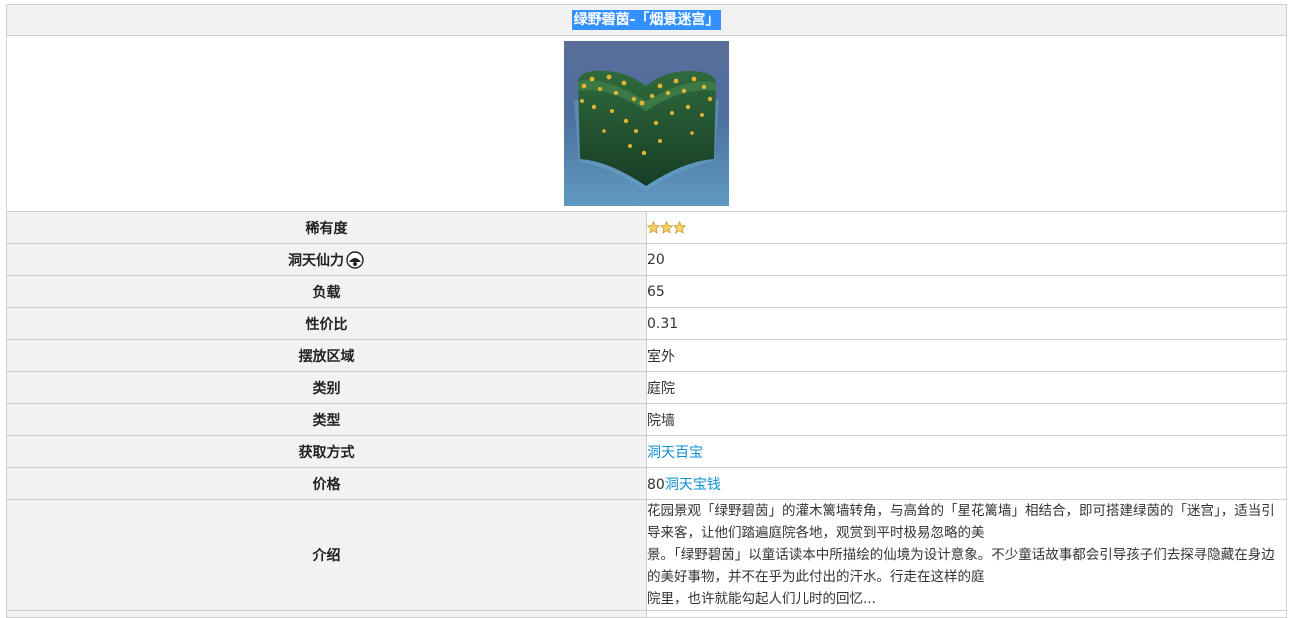 This screenshot has height=618, width=1300. What do you see at coordinates (326, 483) in the screenshot?
I see `label-price: 价格` at bounding box center [326, 483].